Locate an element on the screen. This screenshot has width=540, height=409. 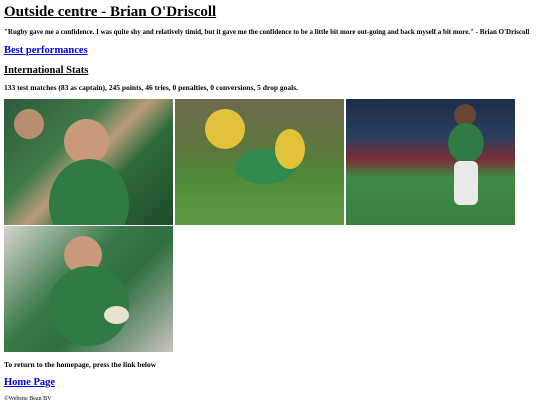
photo-try-dive is located at coordinates (259, 162).